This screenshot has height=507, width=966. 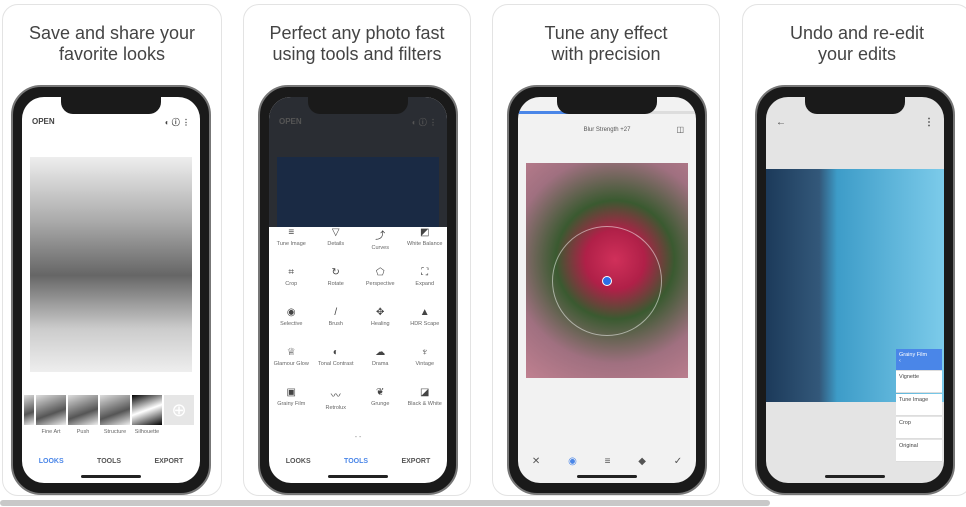 I want to click on tool-item: ◪ Black & White, so click(x=425, y=402).